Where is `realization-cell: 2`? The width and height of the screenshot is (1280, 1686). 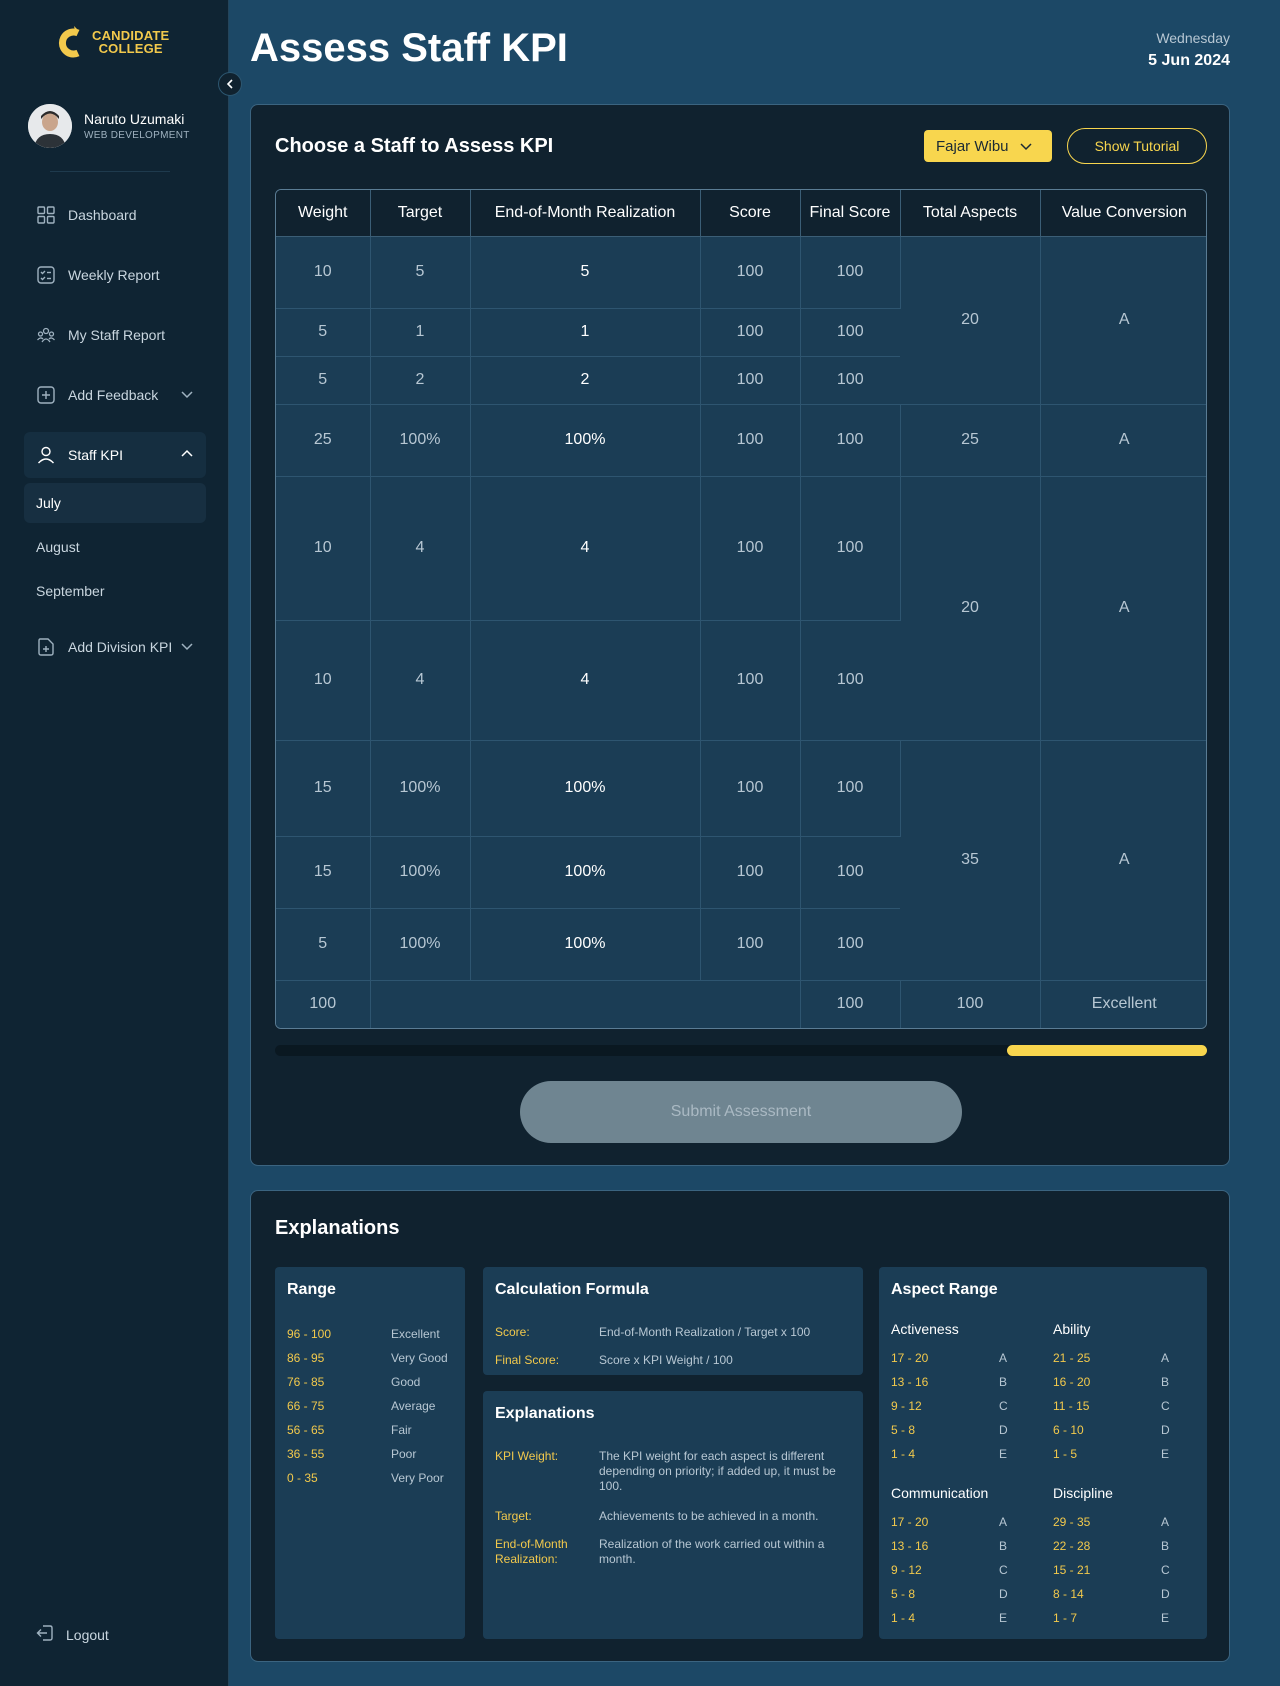 realization-cell: 2 is located at coordinates (585, 380).